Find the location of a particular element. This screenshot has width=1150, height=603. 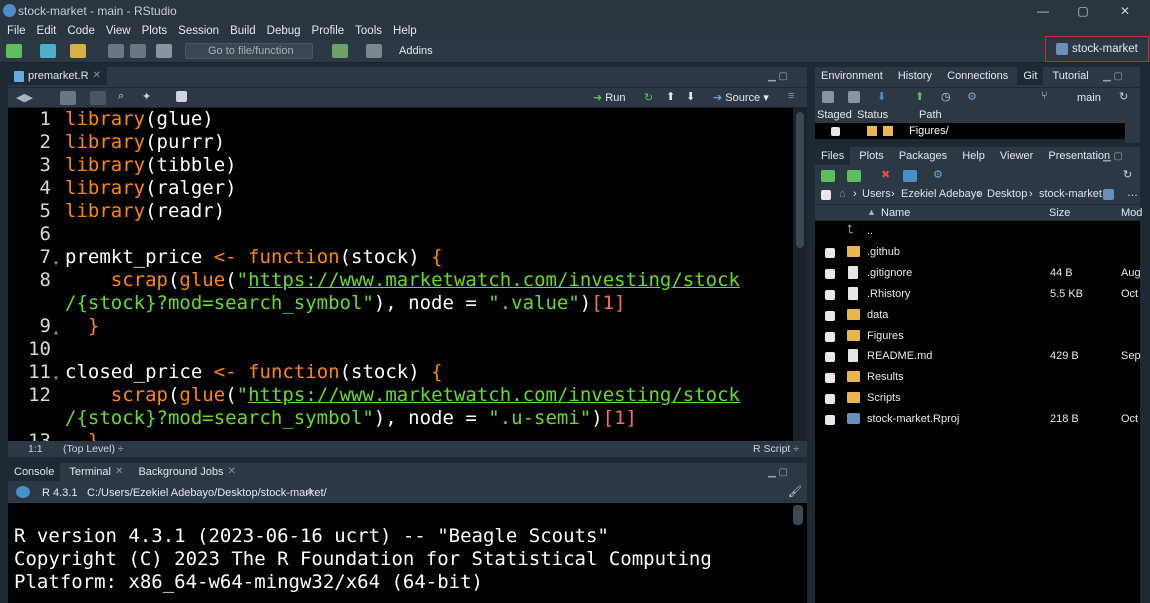

scrollbar-thumb is located at coordinates (800, 180).